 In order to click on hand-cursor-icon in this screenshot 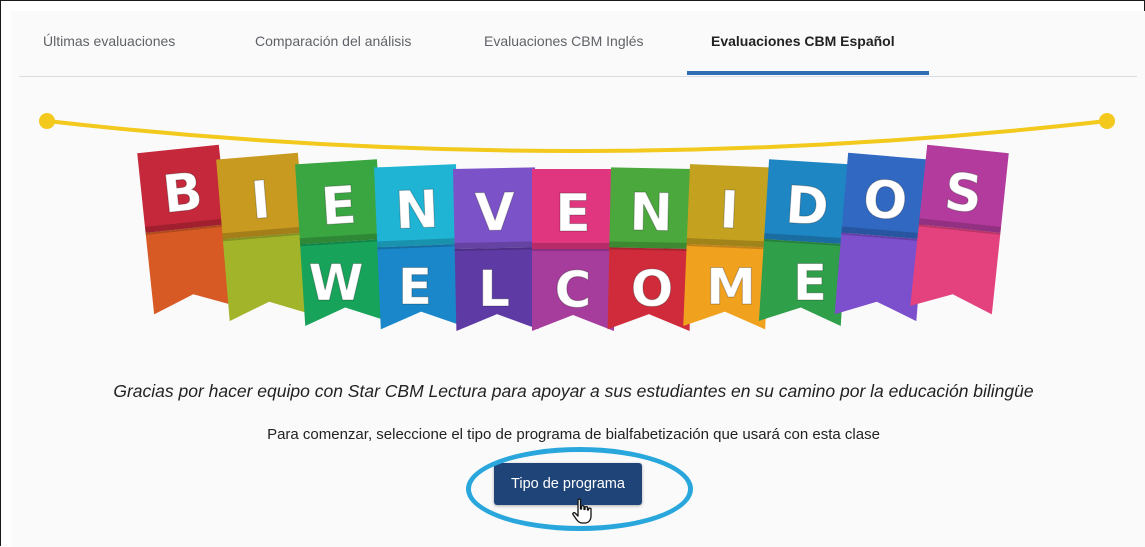, I will do `click(582, 511)`.